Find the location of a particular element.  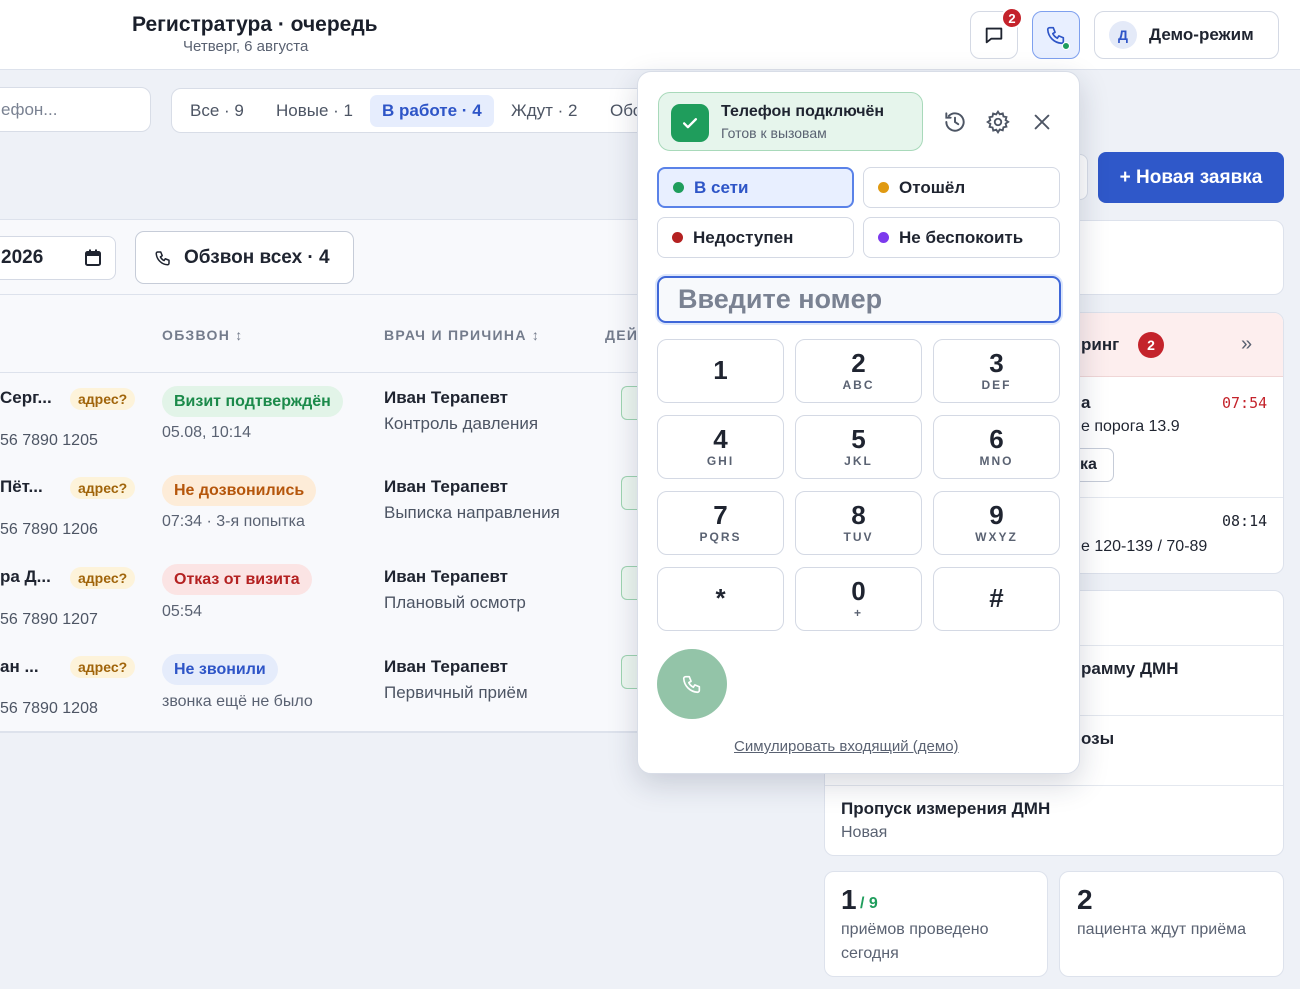

expand-icon: » is located at coordinates (1246, 344).